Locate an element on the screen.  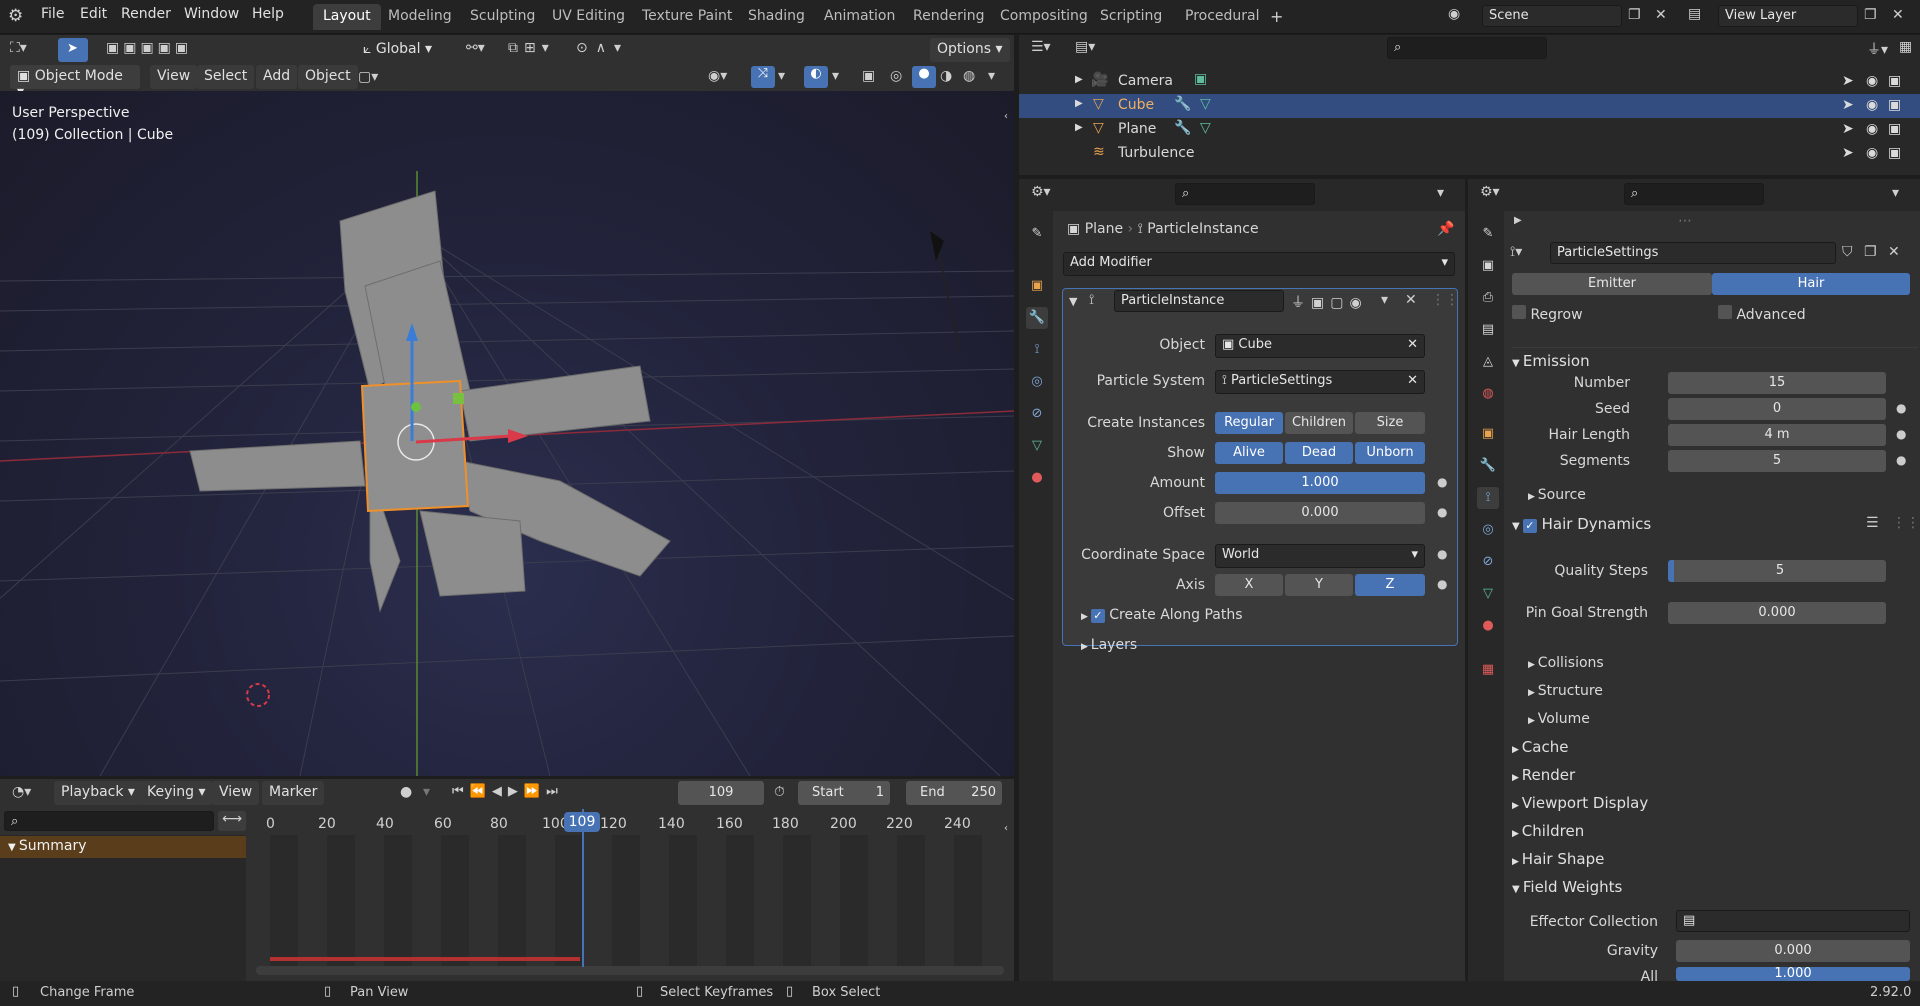
coord-space-select: World ▾ is located at coordinates (1320, 556).